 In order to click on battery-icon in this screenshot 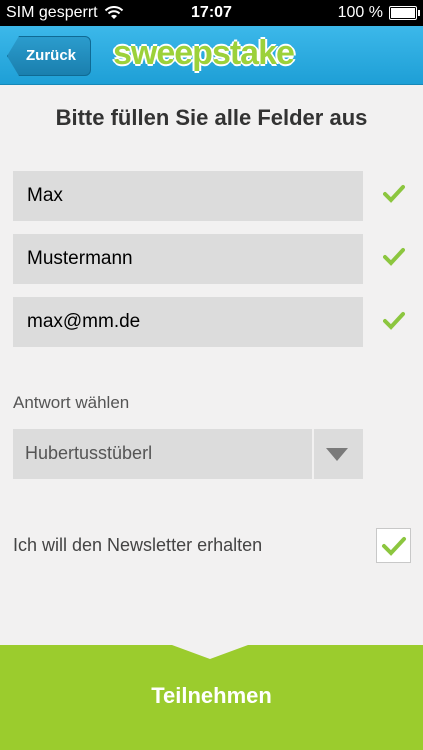, I will do `click(404, 13)`.